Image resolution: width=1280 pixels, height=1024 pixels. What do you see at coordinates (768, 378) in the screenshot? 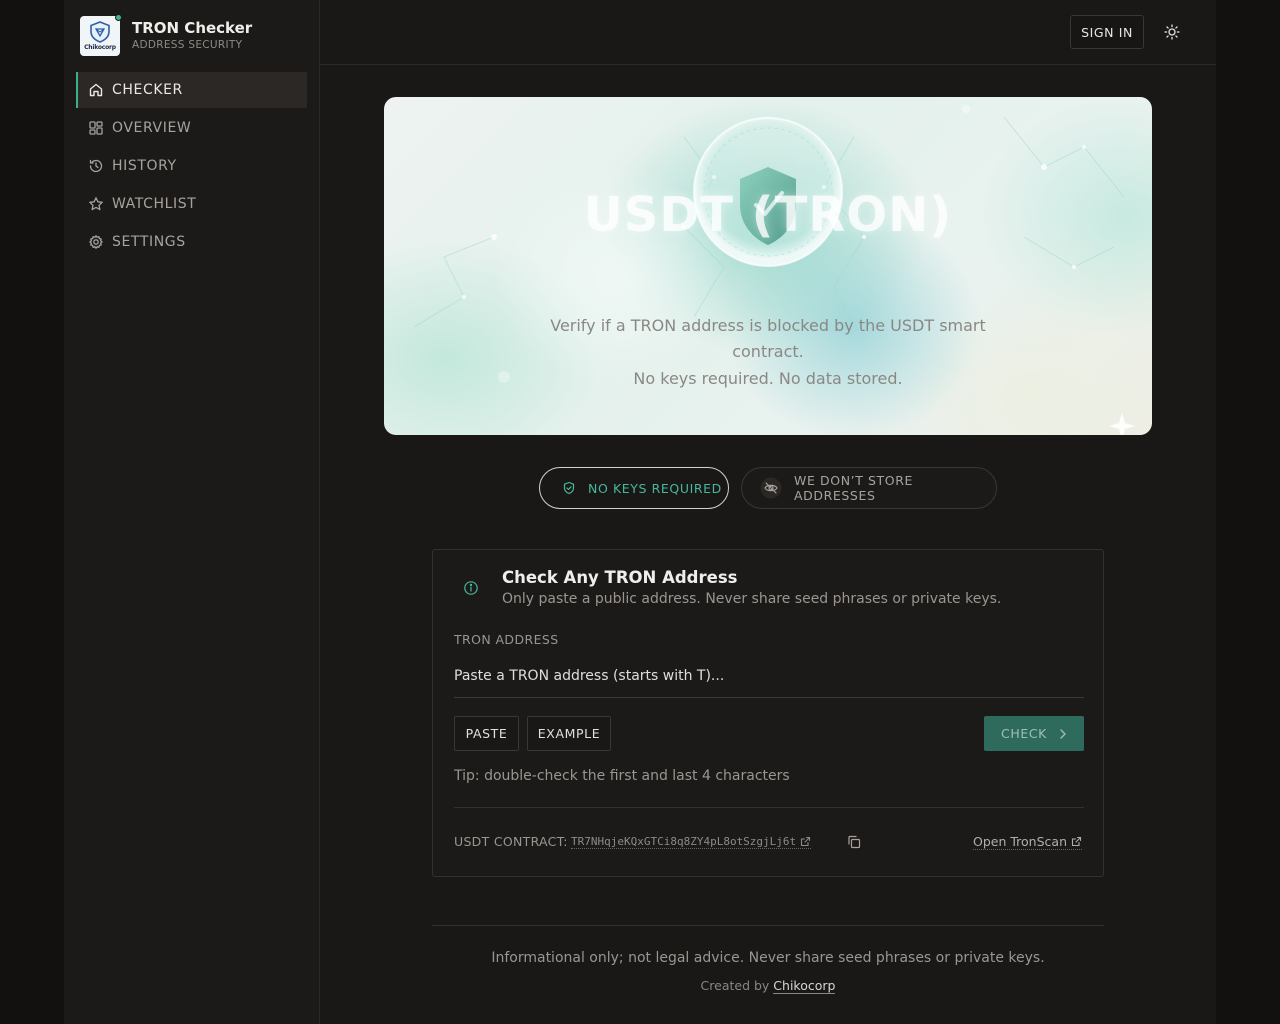
I see `hero-note: No keys required. No data stored.` at bounding box center [768, 378].